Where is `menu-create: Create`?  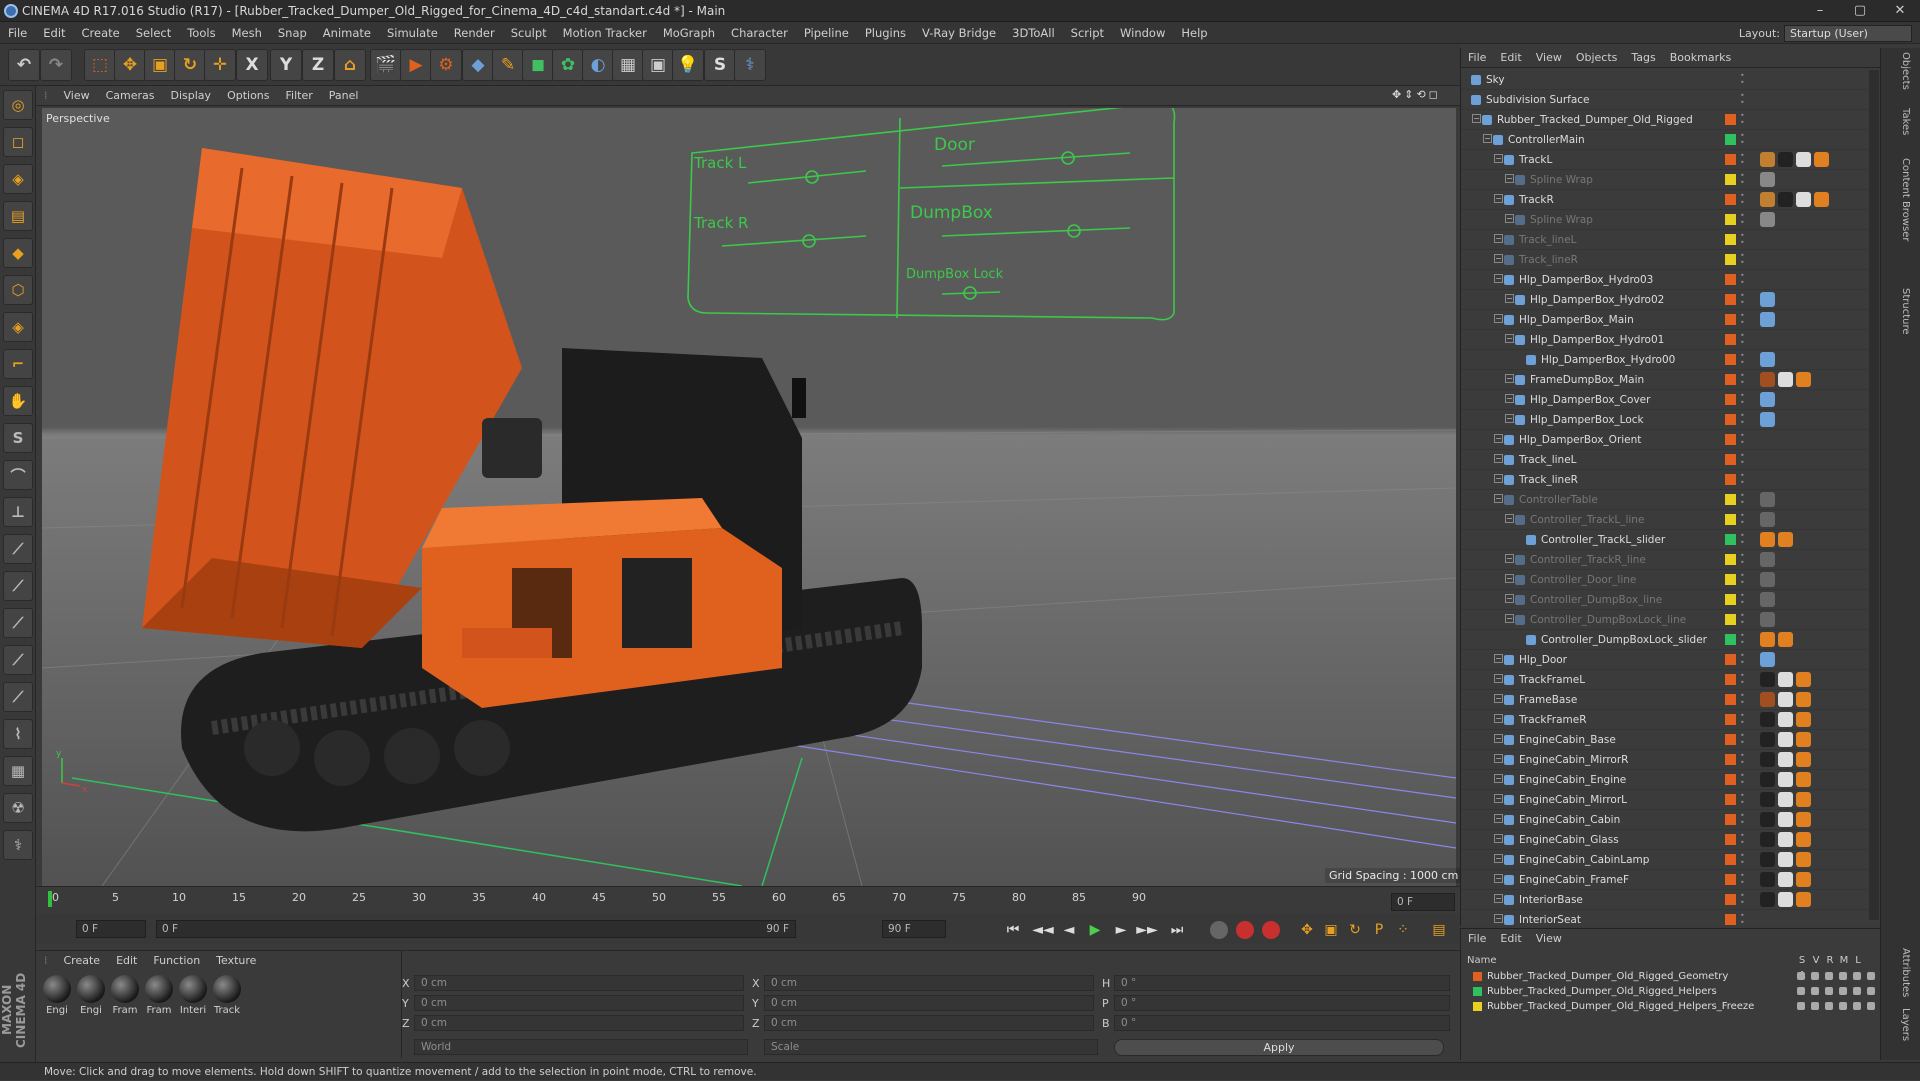 menu-create: Create is located at coordinates (101, 33).